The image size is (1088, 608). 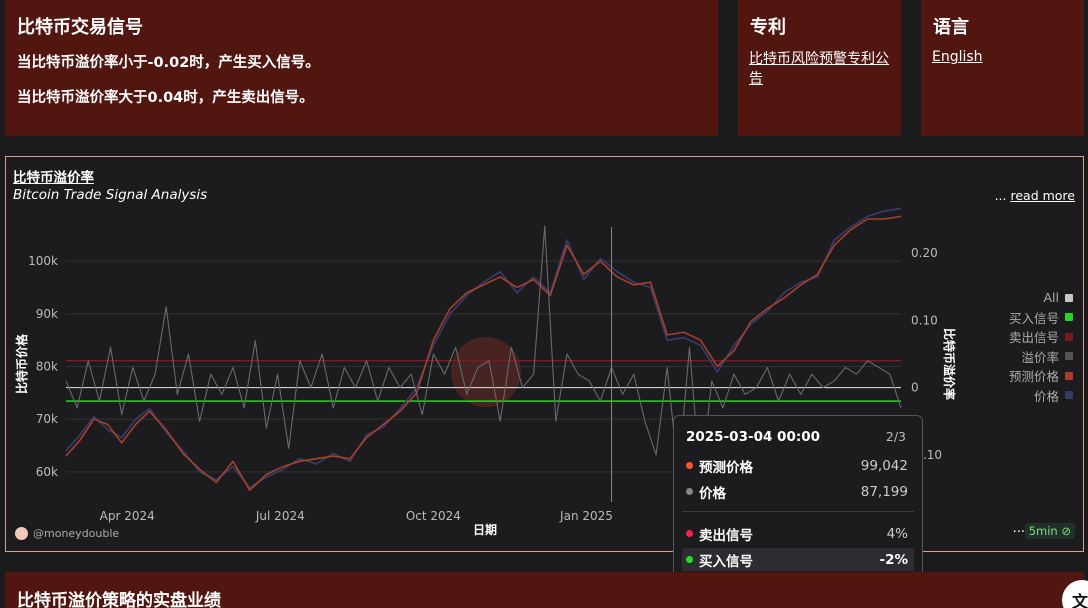 What do you see at coordinates (1033, 377) in the screenshot?
I see `legend-label: 预测价格` at bounding box center [1033, 377].